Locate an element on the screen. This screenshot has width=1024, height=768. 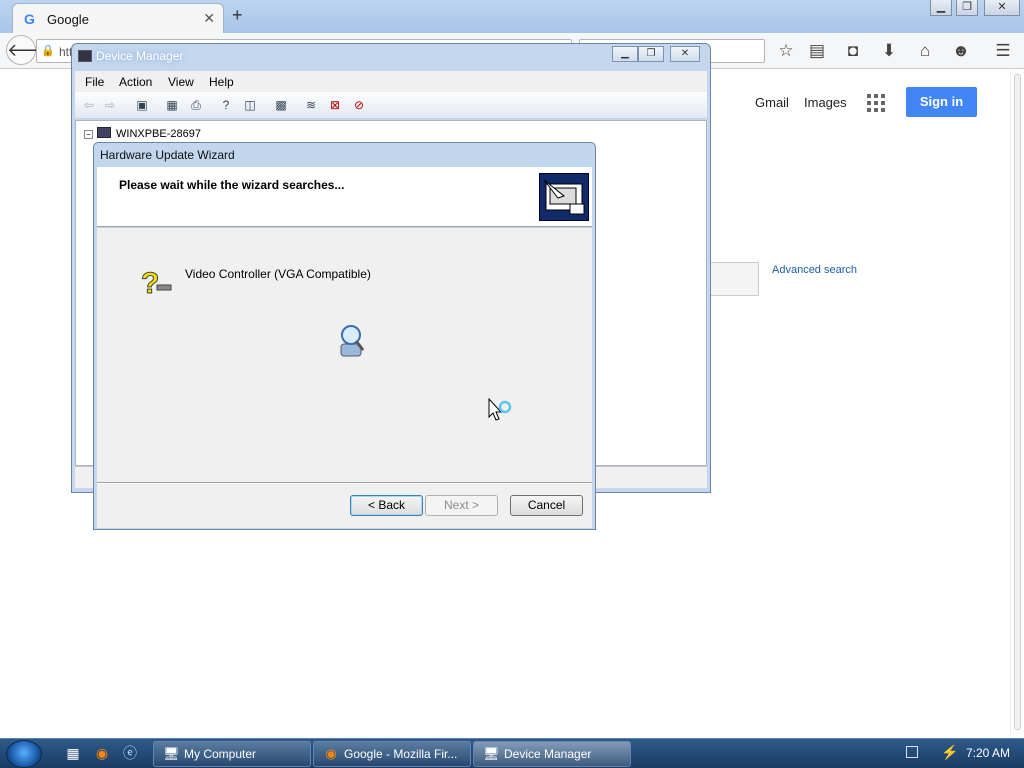
close-tab-icon: ✕ is located at coordinates (209, 18).